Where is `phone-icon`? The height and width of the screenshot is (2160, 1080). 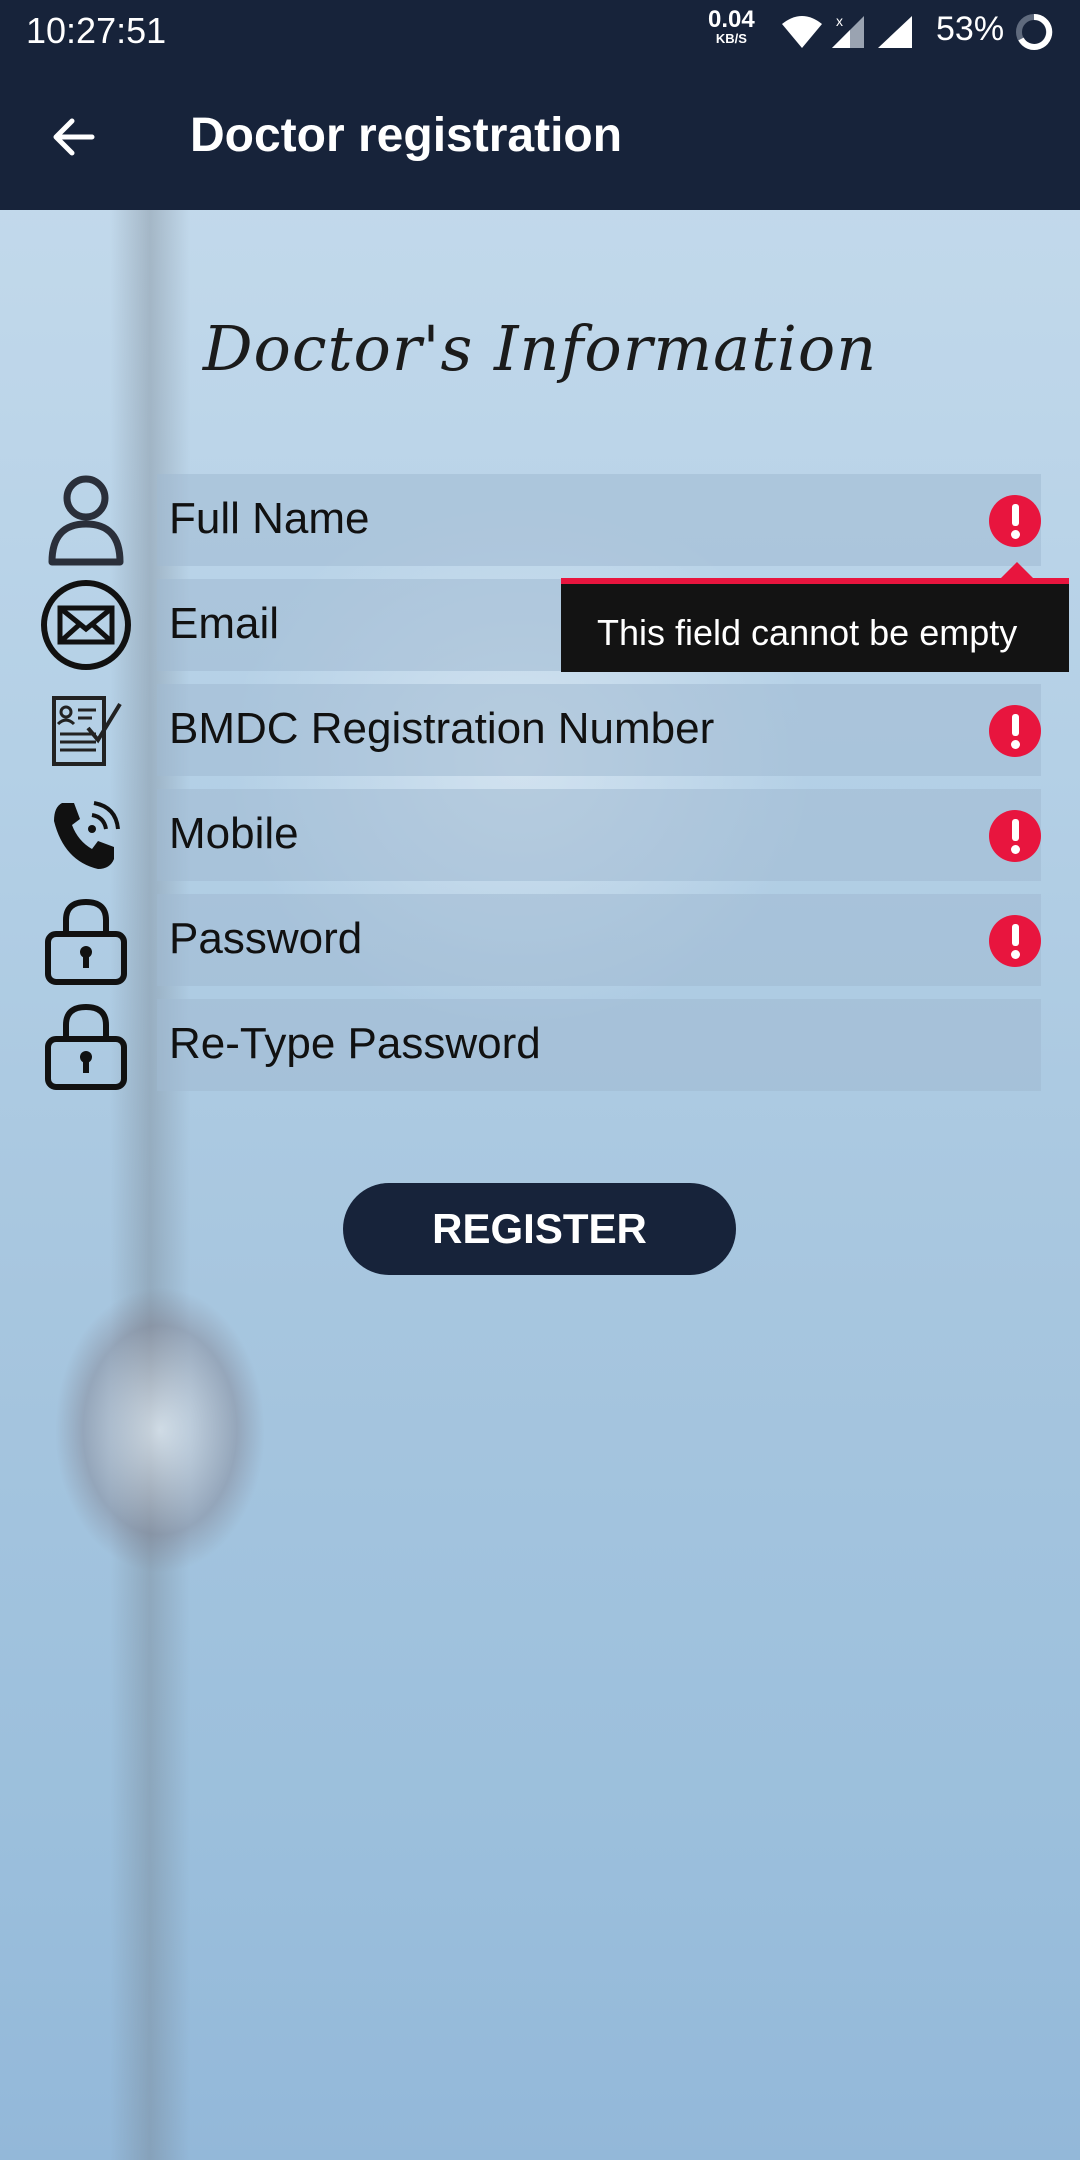
phone-icon is located at coordinates (86, 835).